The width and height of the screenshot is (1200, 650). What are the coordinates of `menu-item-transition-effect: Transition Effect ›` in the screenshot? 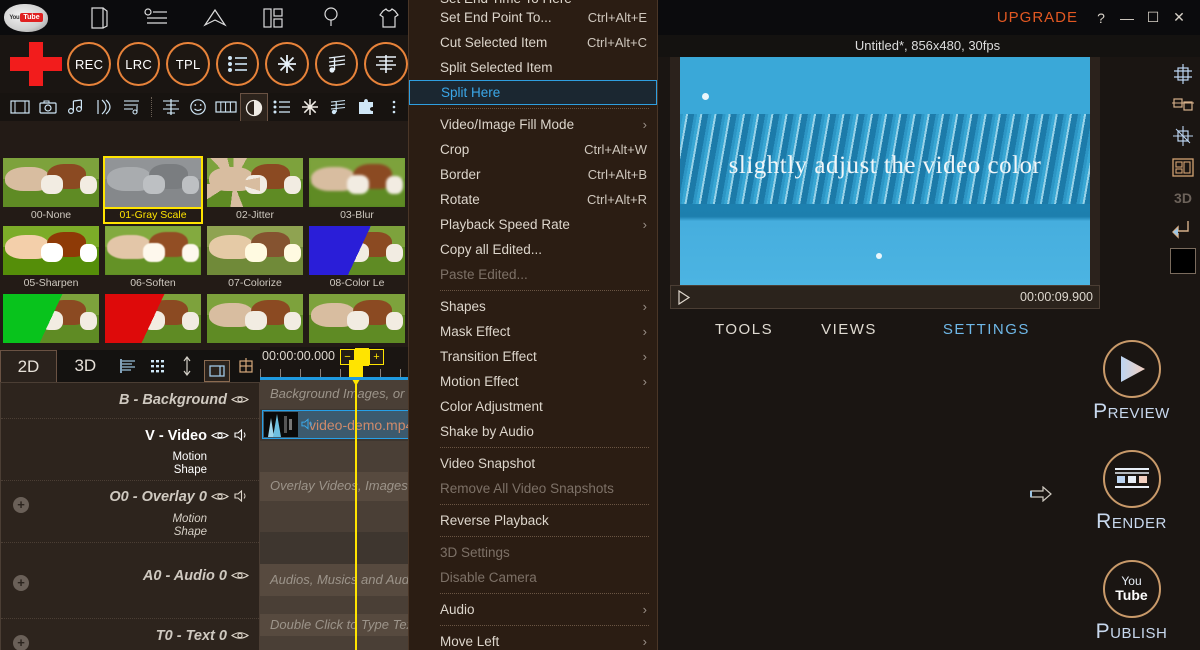 It's located at (533, 356).